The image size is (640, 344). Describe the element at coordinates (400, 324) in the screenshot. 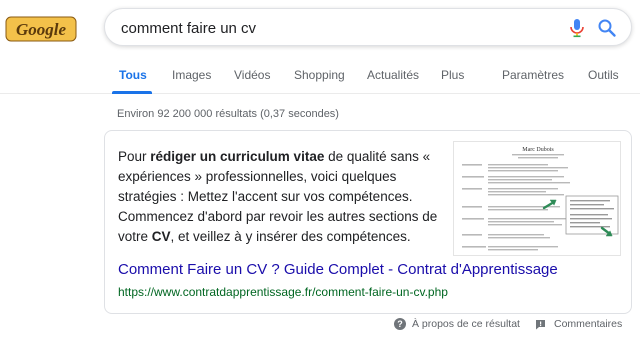

I see `help-icon: ?` at that location.